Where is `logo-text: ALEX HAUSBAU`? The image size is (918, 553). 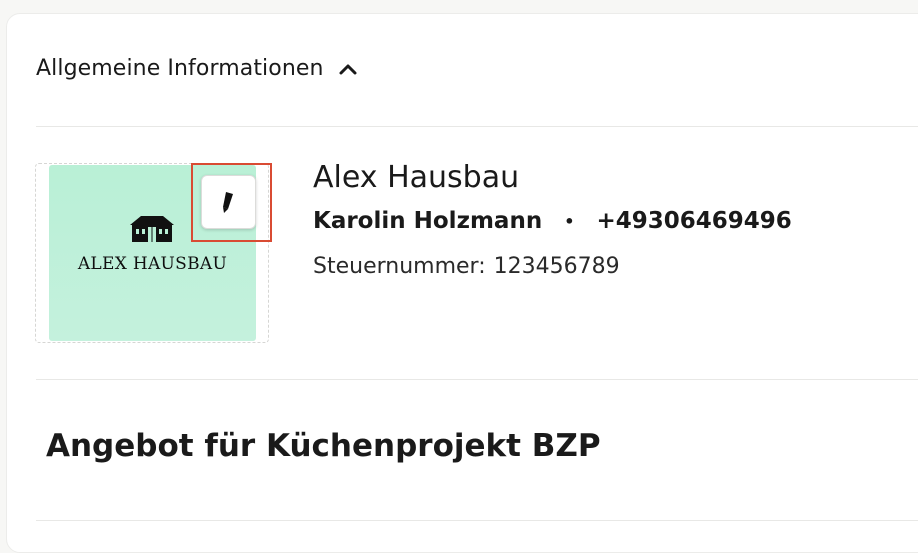
logo-text: ALEX HAUSBAU is located at coordinates (152, 264).